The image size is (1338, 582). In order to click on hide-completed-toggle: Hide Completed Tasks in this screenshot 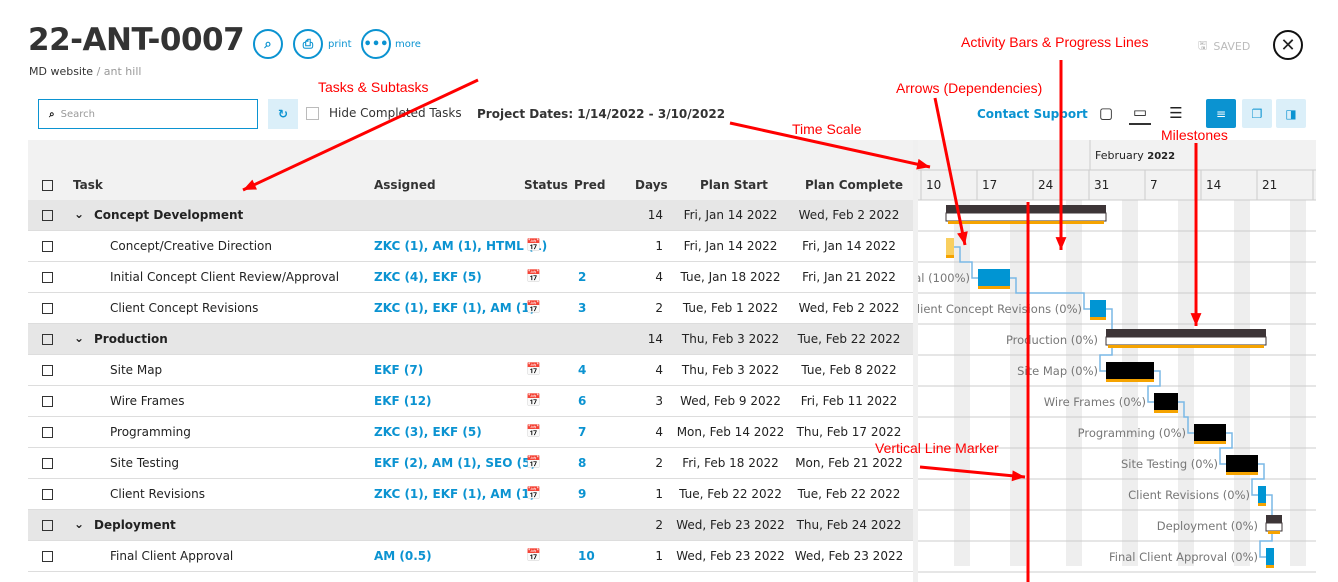, I will do `click(384, 113)`.